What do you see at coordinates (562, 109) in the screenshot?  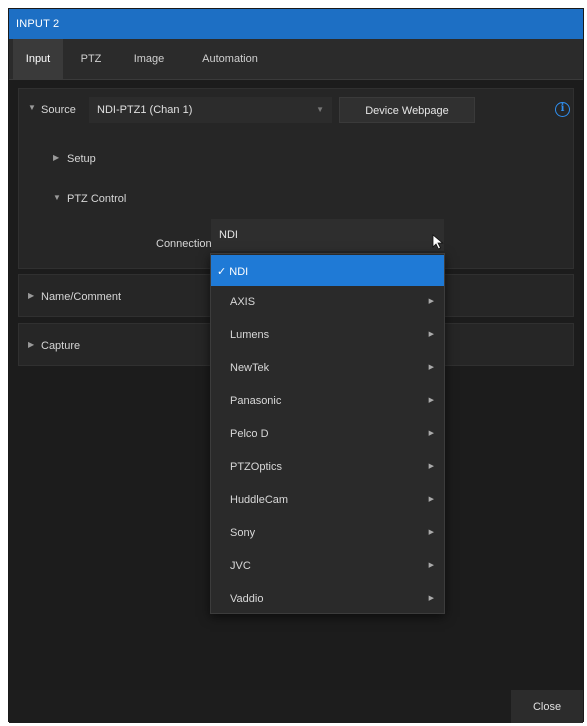 I see `info-icon: i` at bounding box center [562, 109].